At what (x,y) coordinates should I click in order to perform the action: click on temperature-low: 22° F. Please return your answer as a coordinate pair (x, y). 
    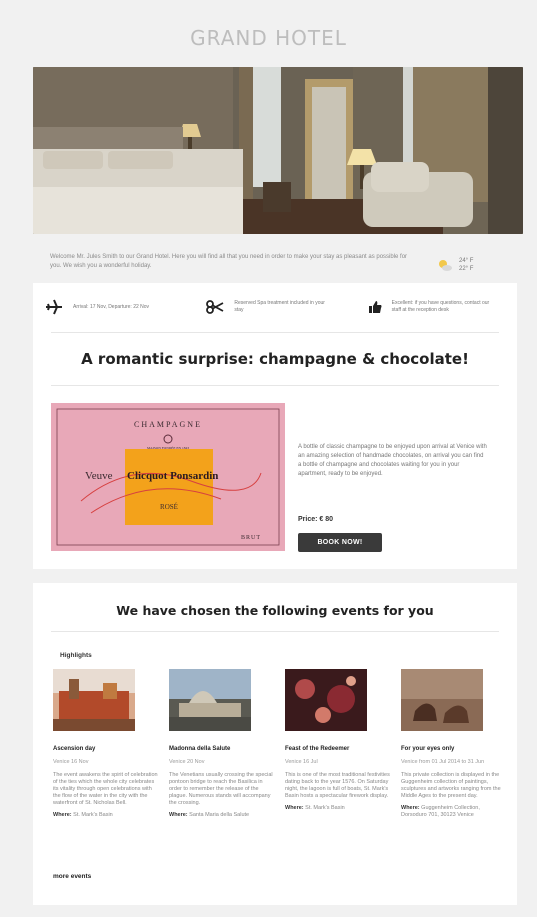
    Looking at the image, I should click on (466, 269).